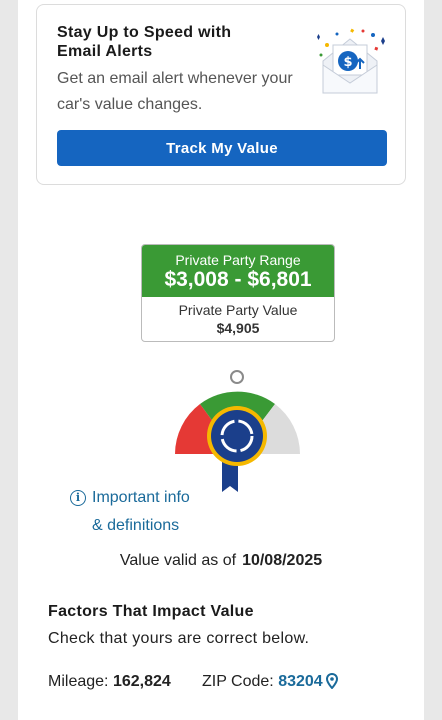 The width and height of the screenshot is (442, 720). I want to click on range-value: $3,008 - $6,801, so click(238, 279).